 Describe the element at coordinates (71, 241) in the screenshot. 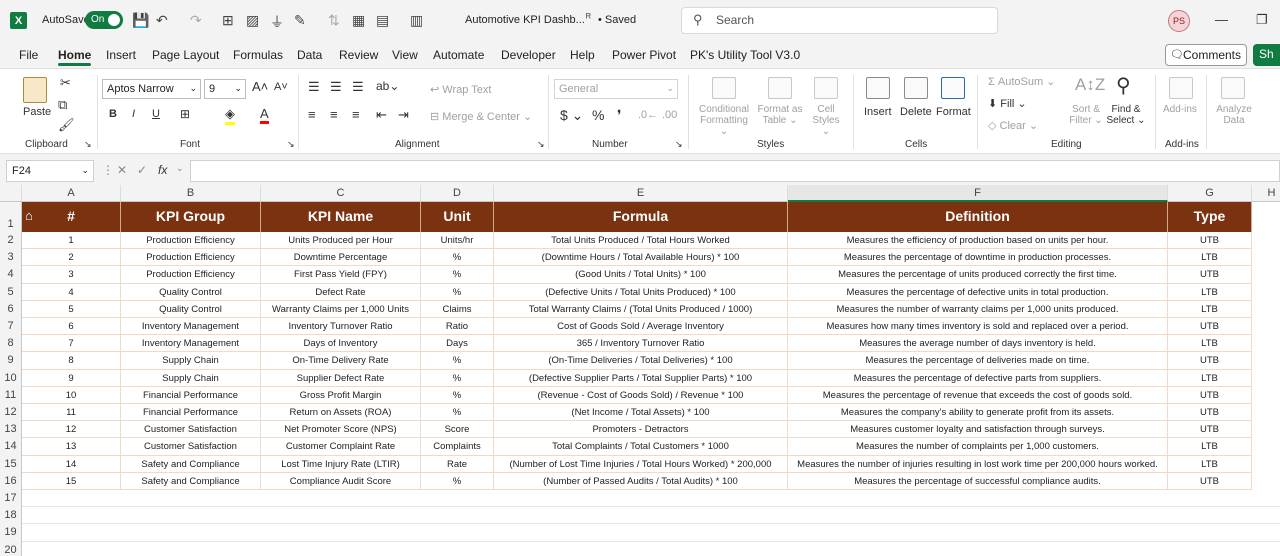

I see `table-cell: 1` at that location.